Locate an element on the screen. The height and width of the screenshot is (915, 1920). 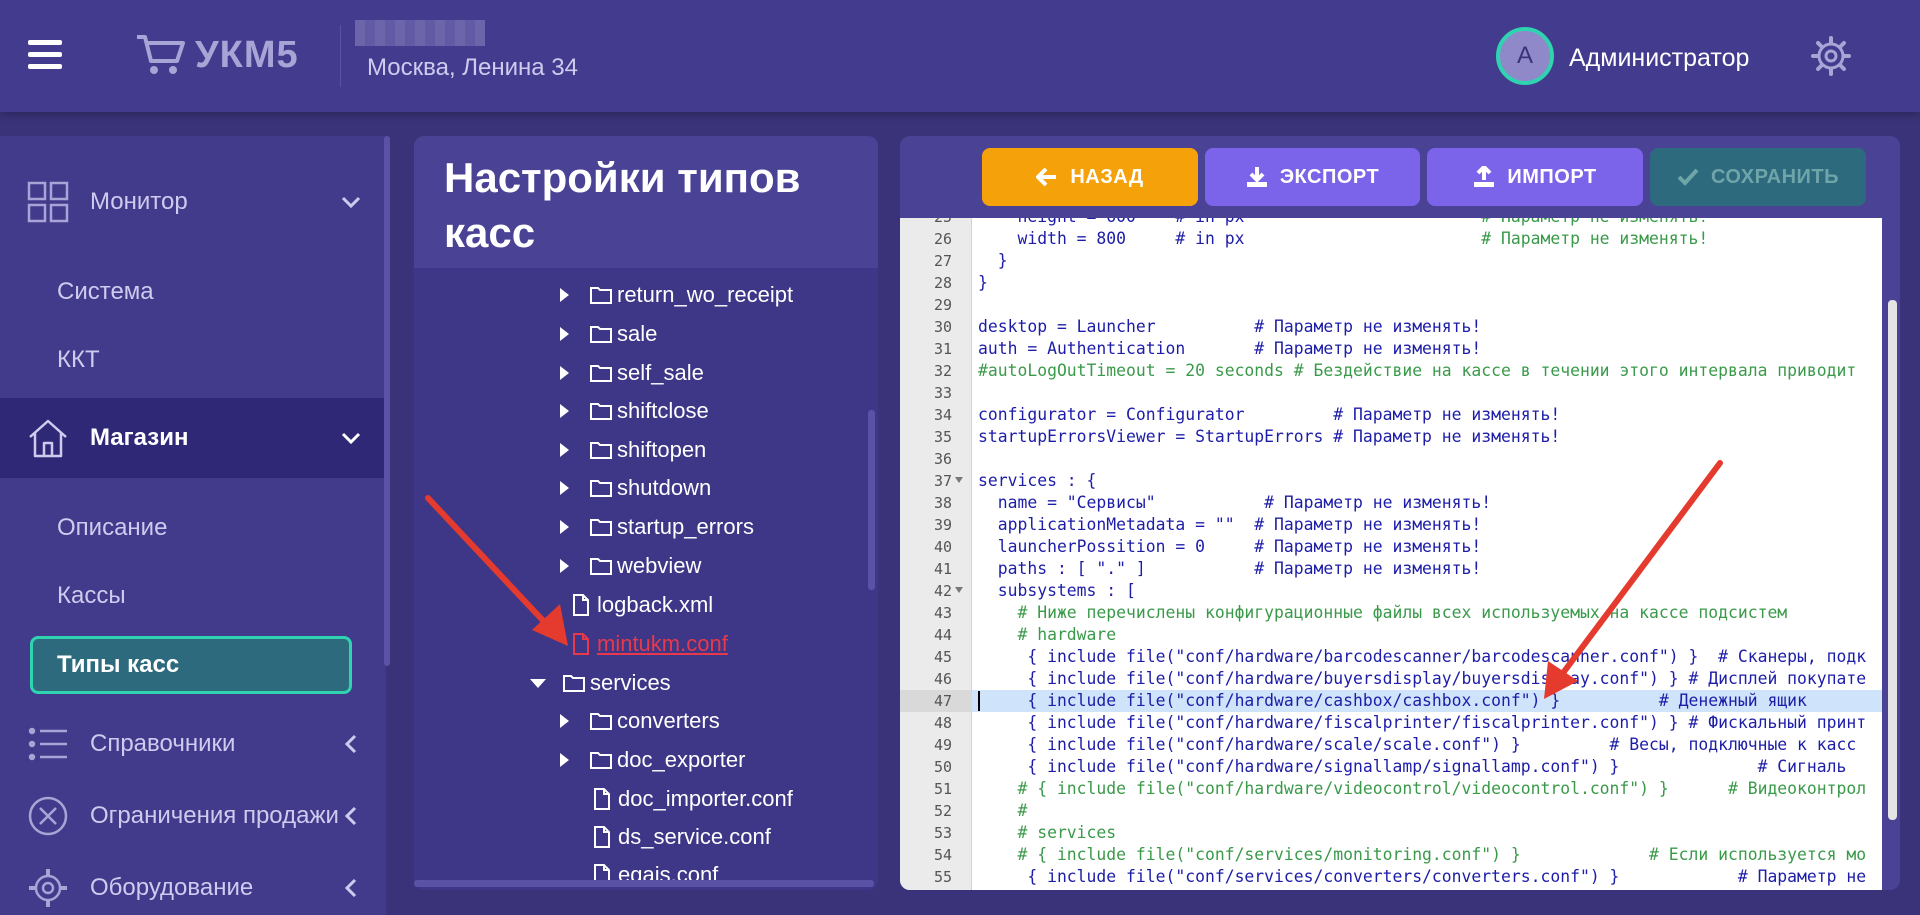
logo-text: УКМ5 is located at coordinates (247, 54).